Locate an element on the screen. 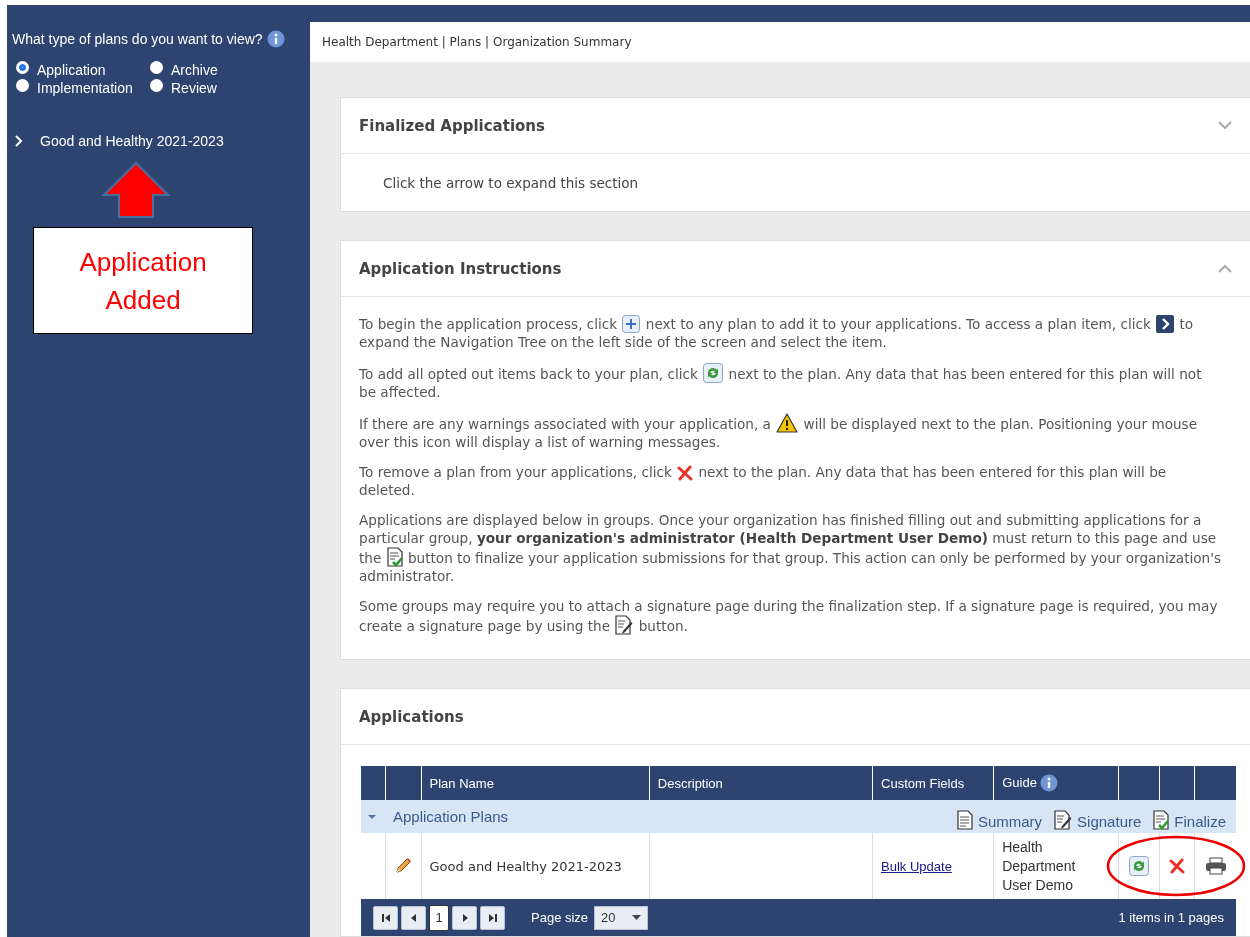 This screenshot has height=937, width=1250. hint-text: Click the arrow to expand this section is located at coordinates (511, 182).